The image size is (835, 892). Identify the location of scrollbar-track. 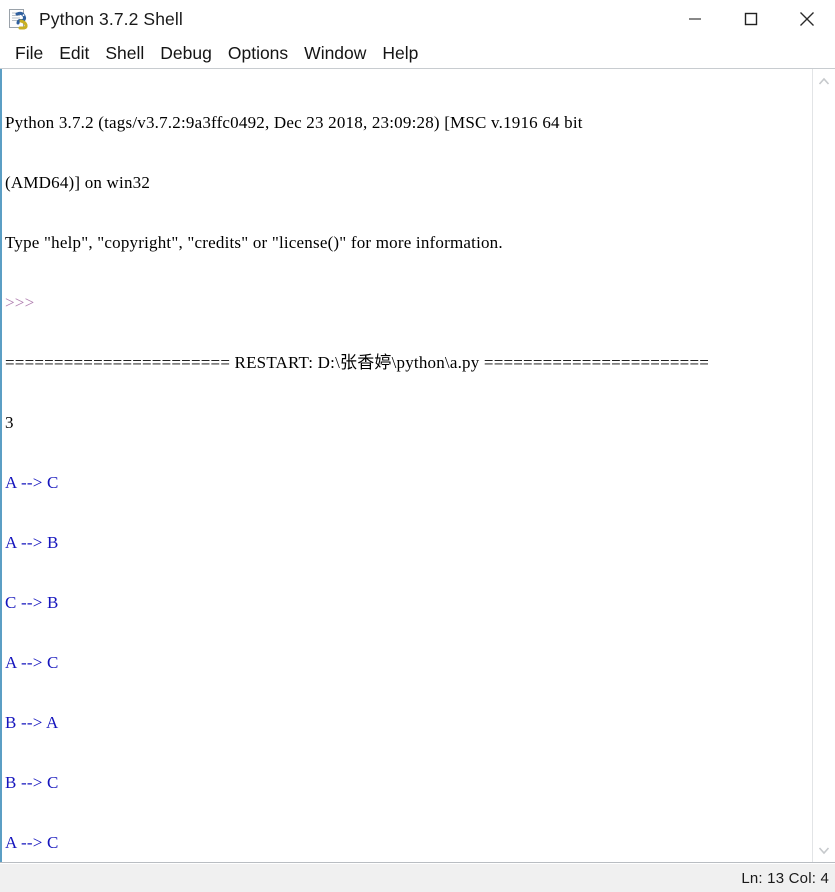
(824, 465).